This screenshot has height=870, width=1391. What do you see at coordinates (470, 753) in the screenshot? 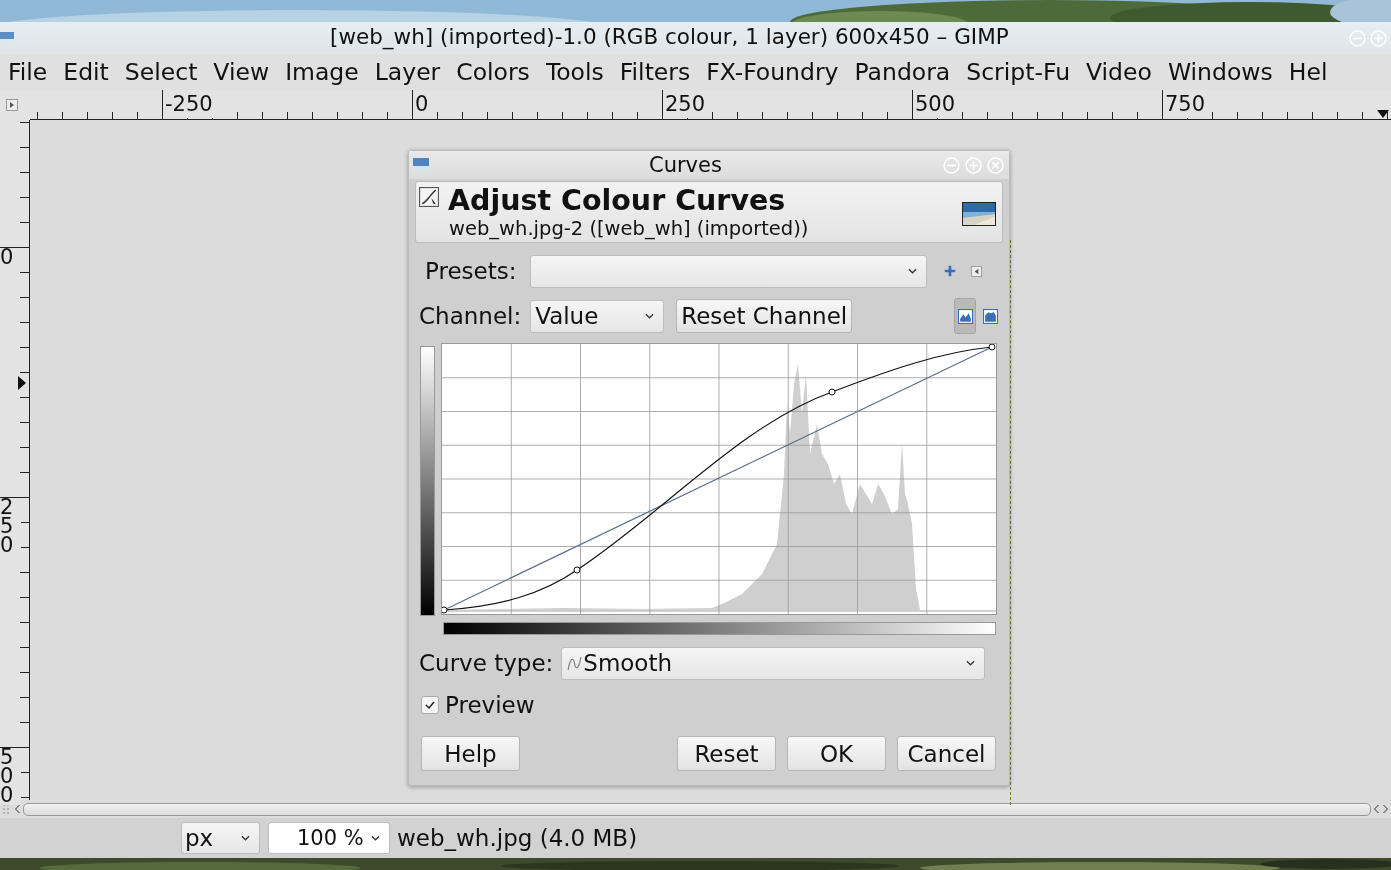
I see `help-button: Help` at bounding box center [470, 753].